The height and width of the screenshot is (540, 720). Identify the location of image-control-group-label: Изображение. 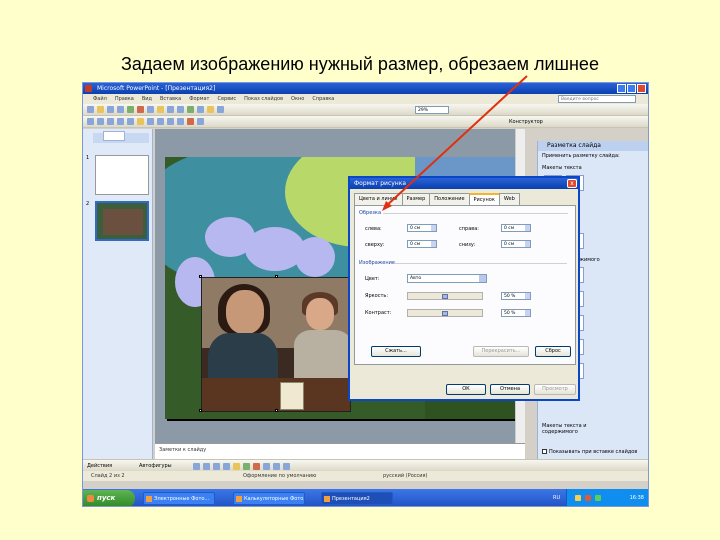
(377, 263).